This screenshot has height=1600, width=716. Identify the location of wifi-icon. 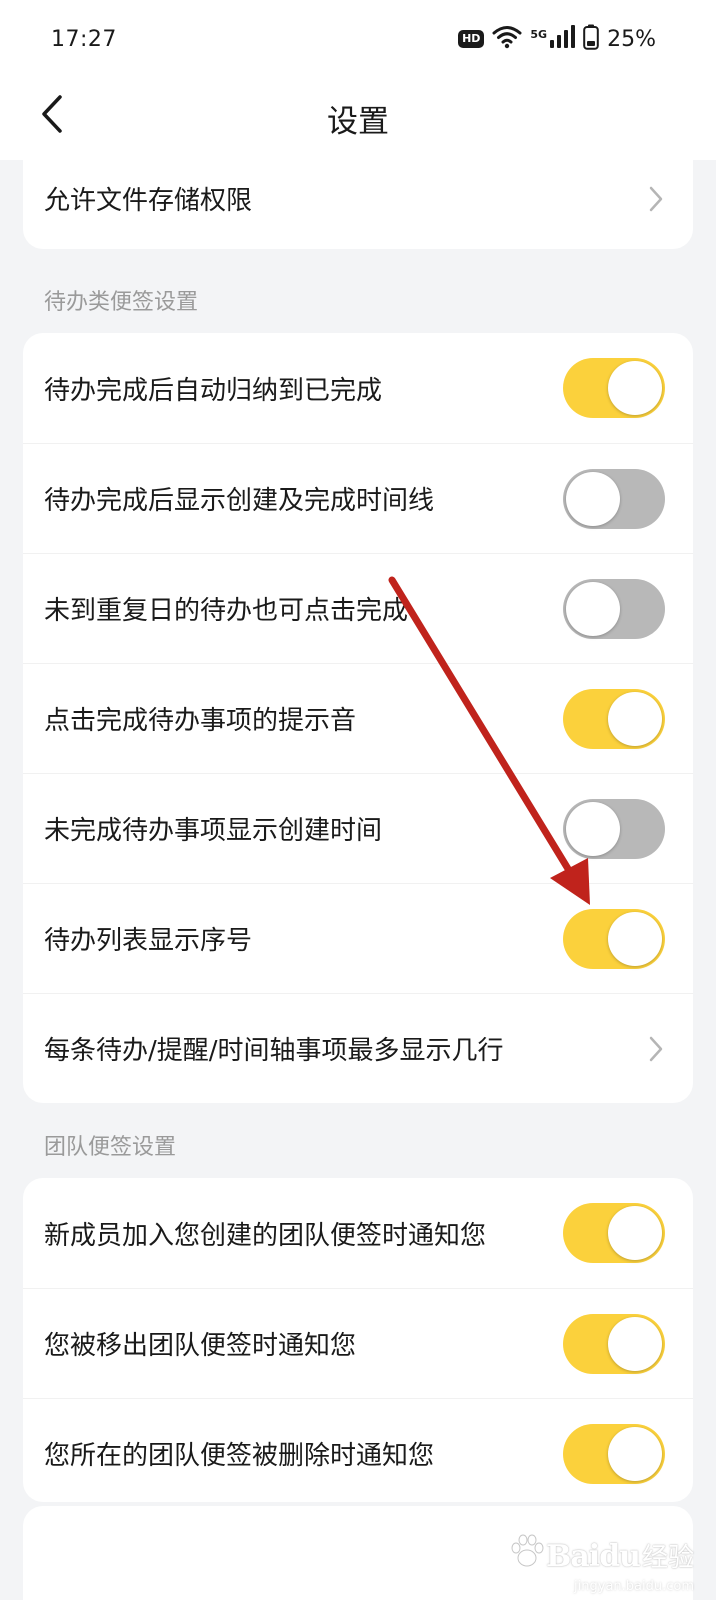
(507, 39).